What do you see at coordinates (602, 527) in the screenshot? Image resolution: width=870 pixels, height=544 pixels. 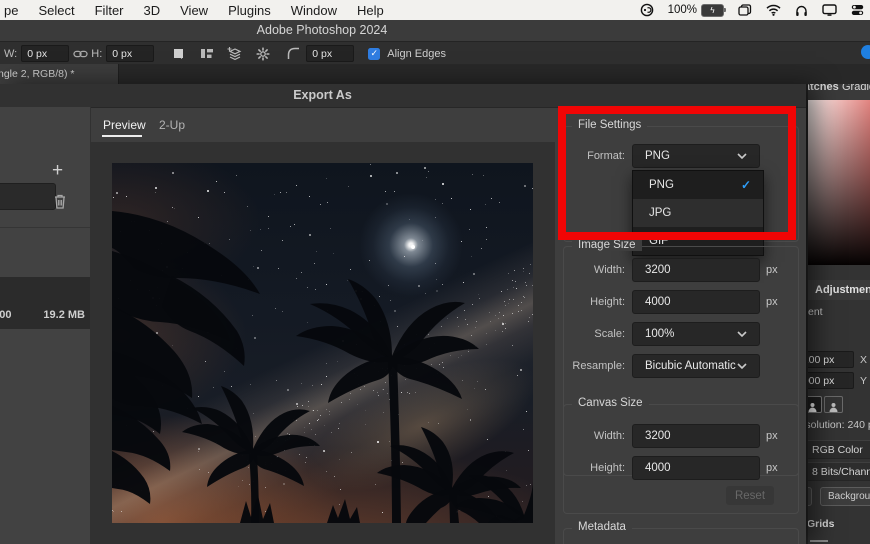 I see `metadata-header: Metadata` at bounding box center [602, 527].